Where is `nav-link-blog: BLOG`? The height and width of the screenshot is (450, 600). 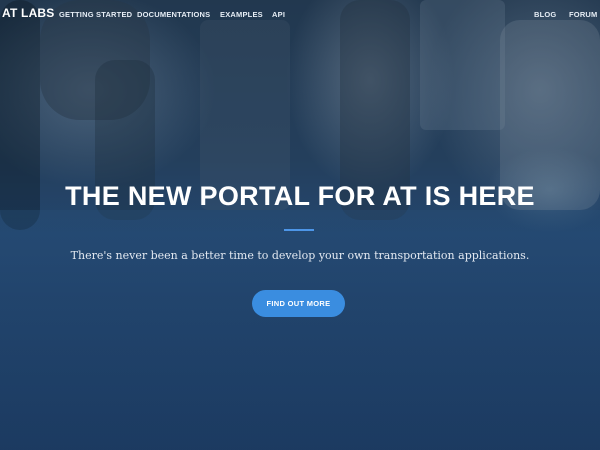 nav-link-blog: BLOG is located at coordinates (545, 14).